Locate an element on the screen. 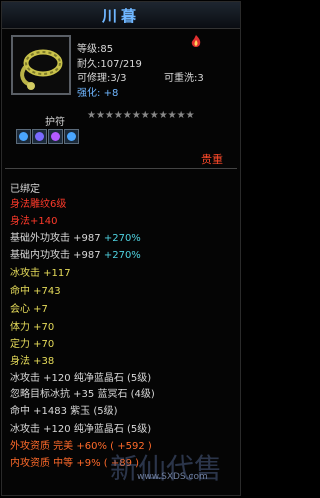 The height and width of the screenshot is (498, 320). watermark-logo: 新仙代售 is located at coordinates (166, 468).